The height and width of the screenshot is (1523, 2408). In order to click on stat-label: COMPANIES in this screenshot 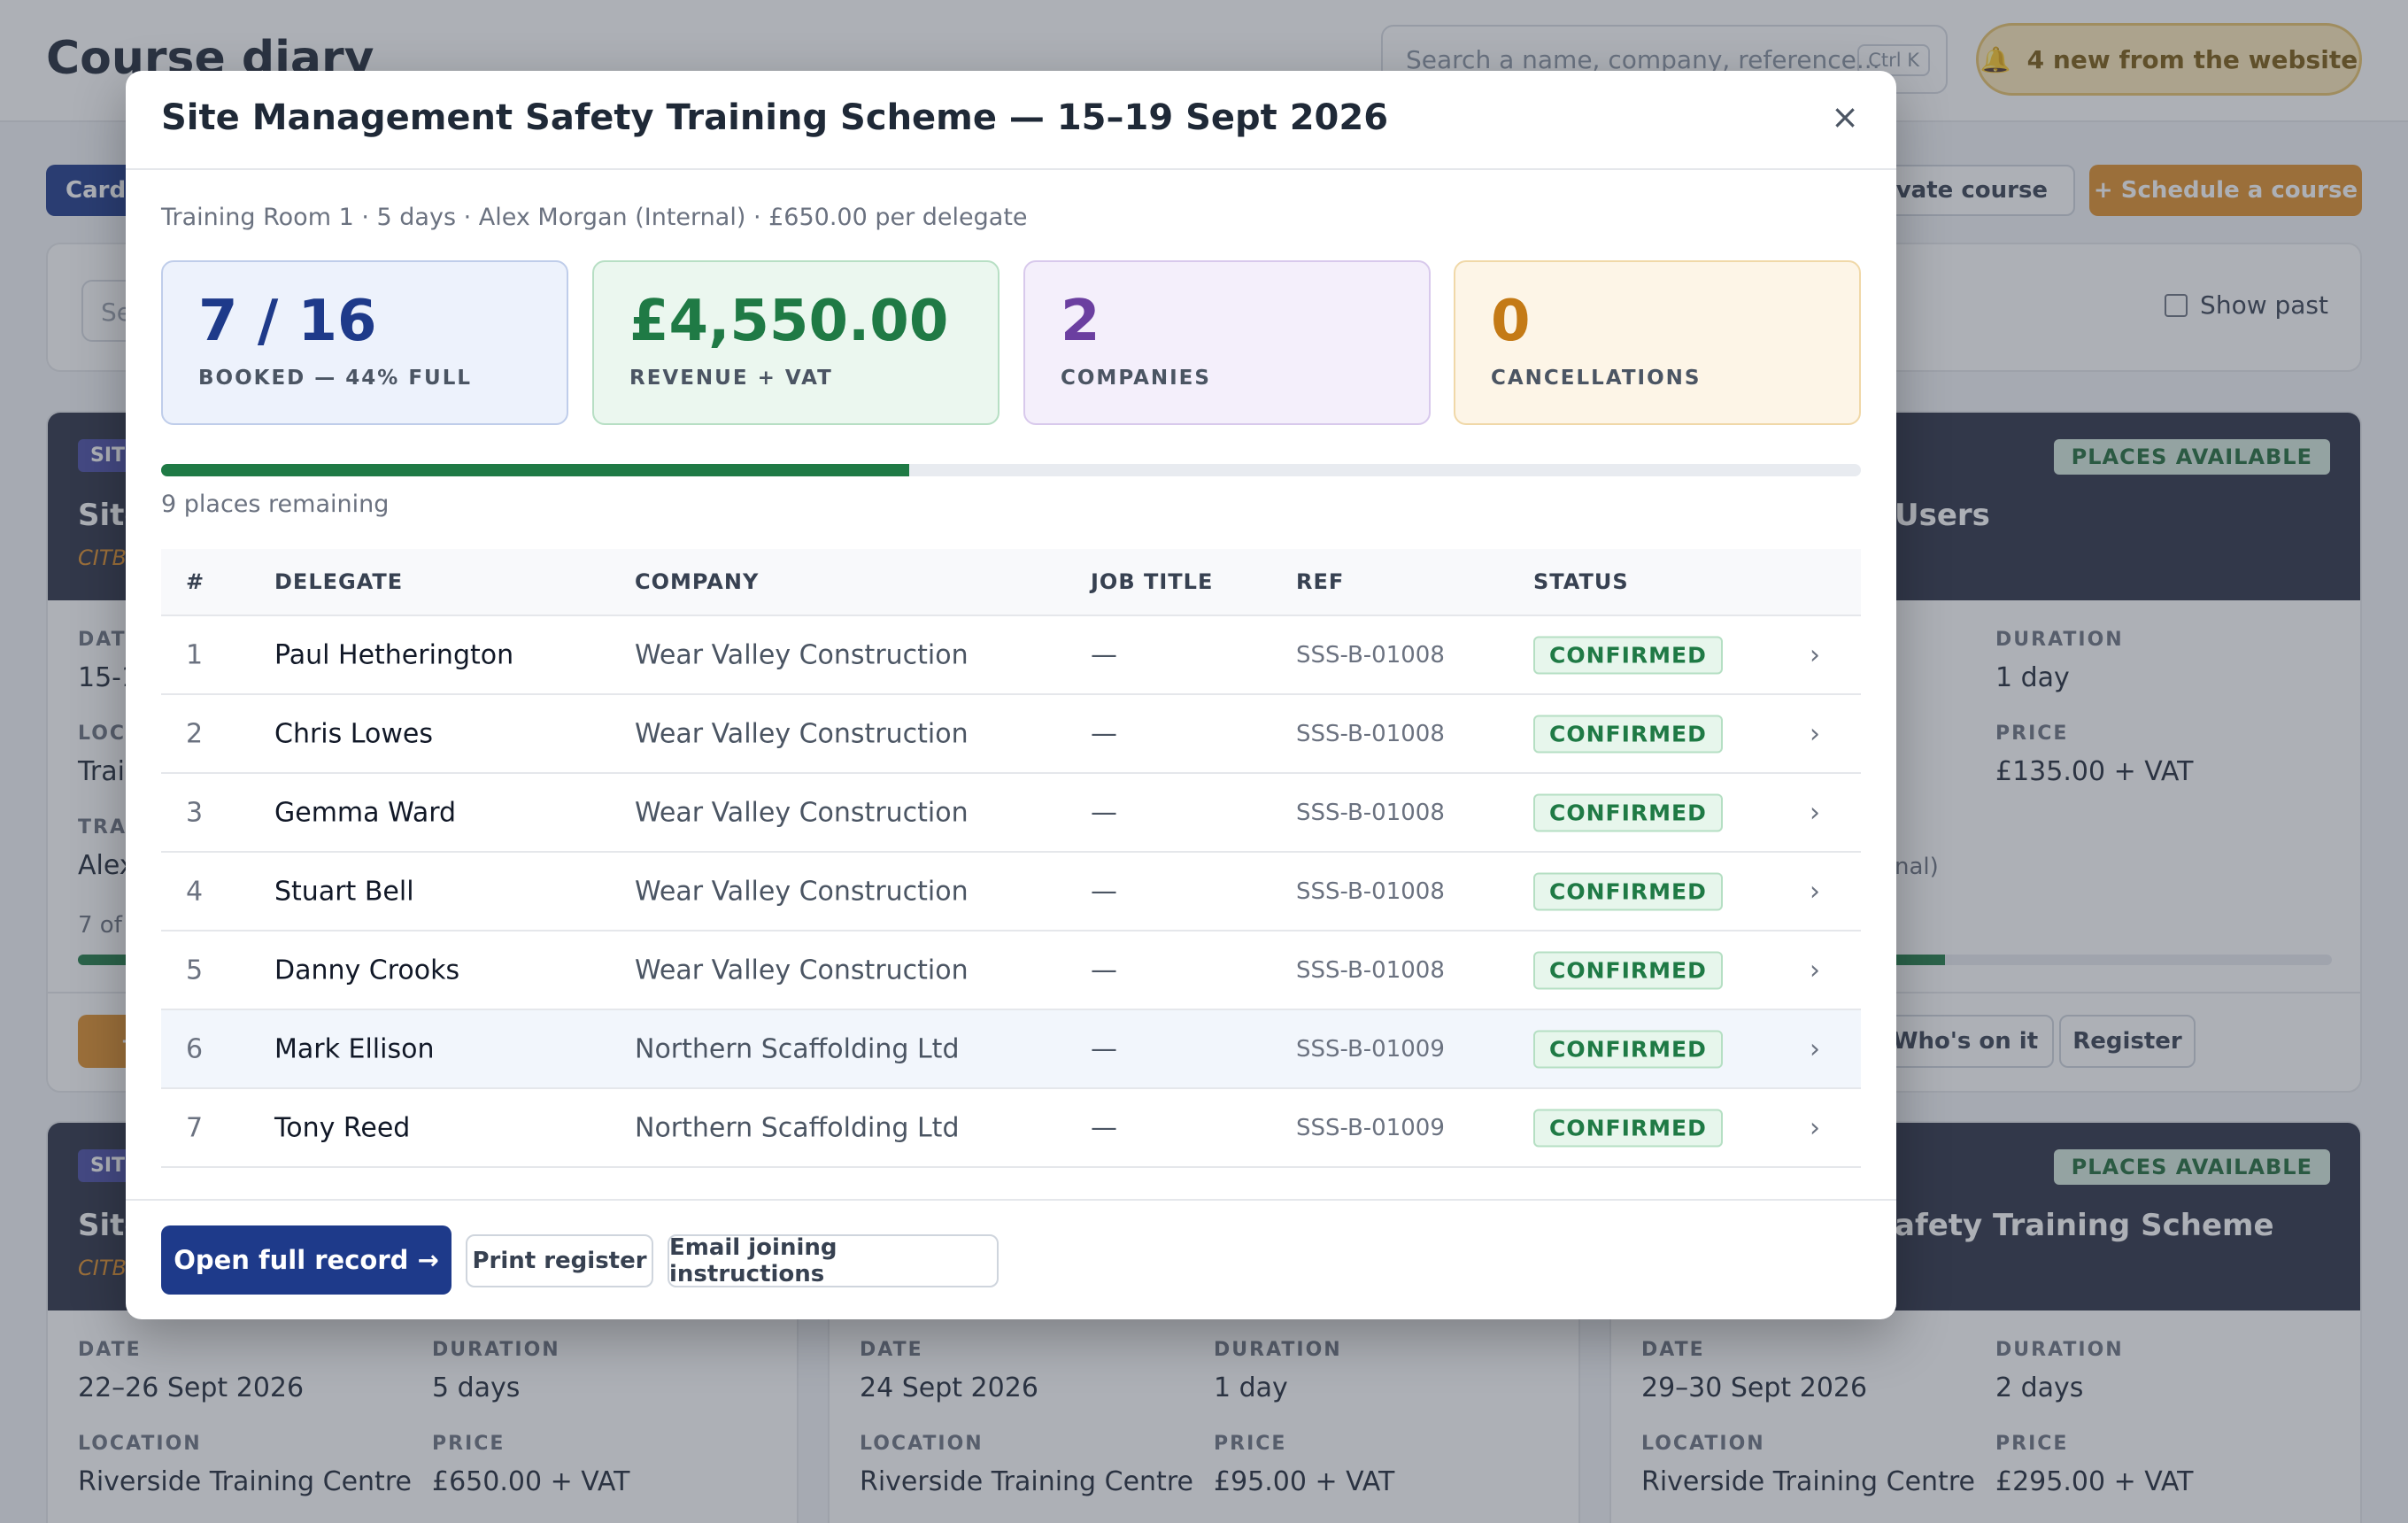, I will do `click(1136, 378)`.